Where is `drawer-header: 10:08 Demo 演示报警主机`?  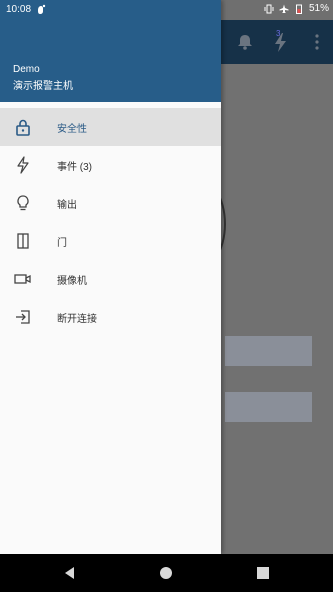
drawer-header: 10:08 Demo 演示报警主机 is located at coordinates (110, 51).